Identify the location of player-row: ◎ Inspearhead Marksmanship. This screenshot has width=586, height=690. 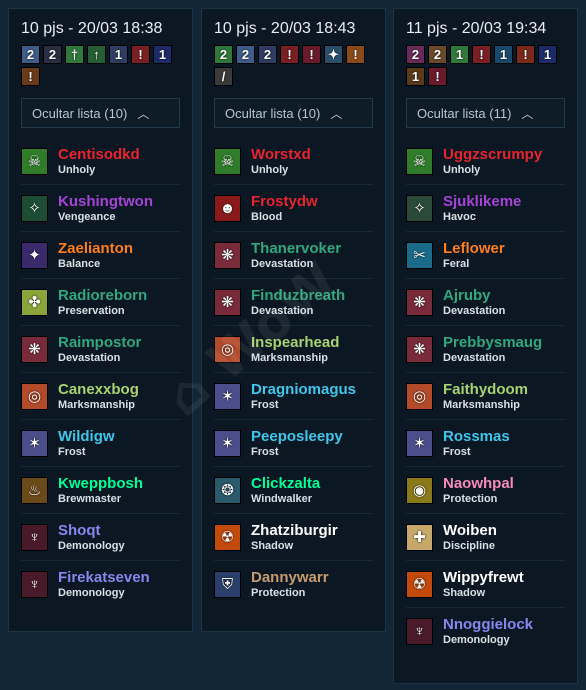
(293, 349).